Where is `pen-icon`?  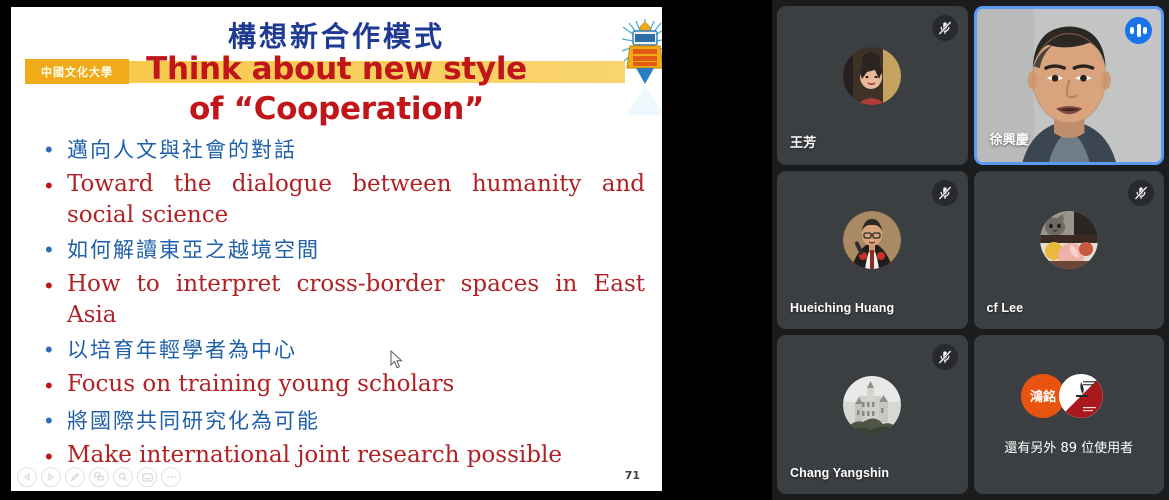 pen-icon is located at coordinates (75, 477).